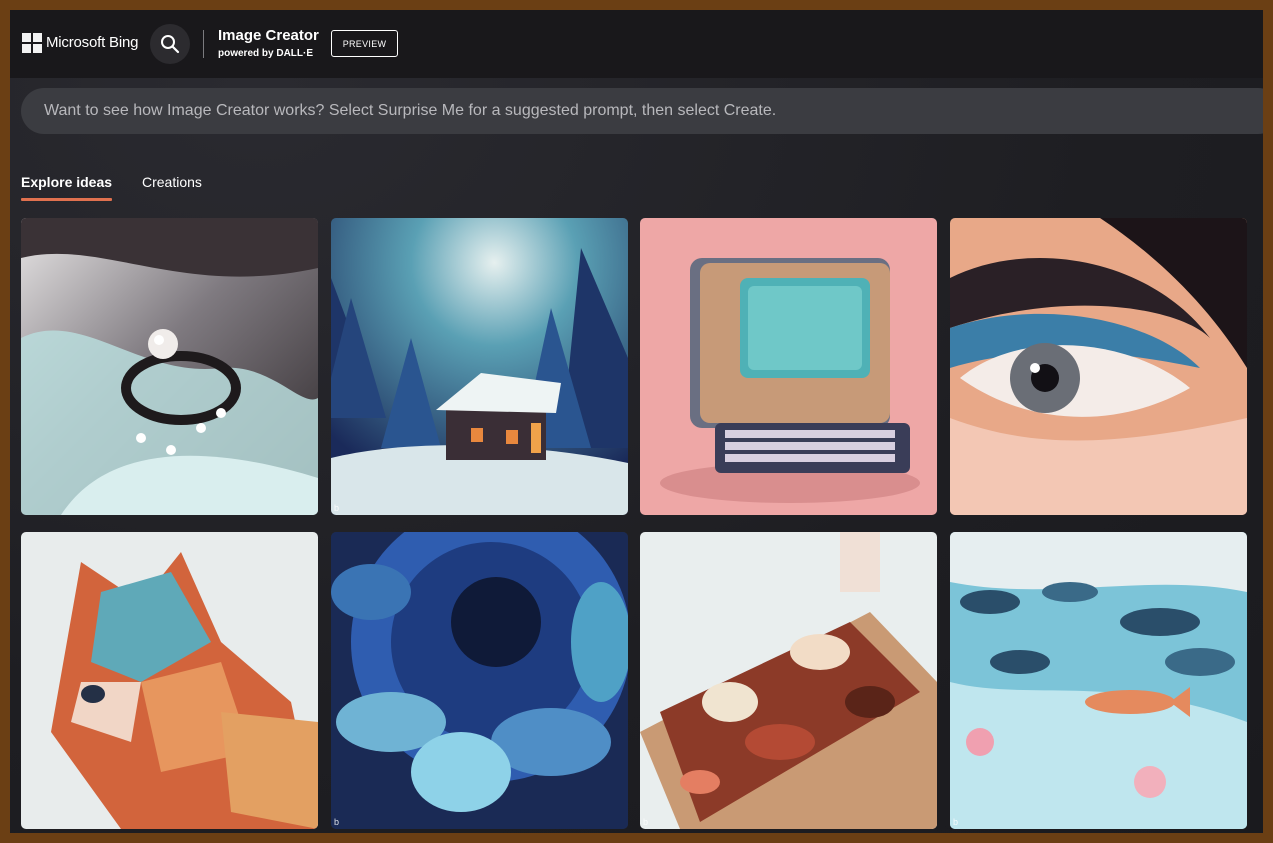 The width and height of the screenshot is (1273, 843). Describe the element at coordinates (266, 53) in the screenshot. I see `app-subtitle: powered by DALL·E` at that location.